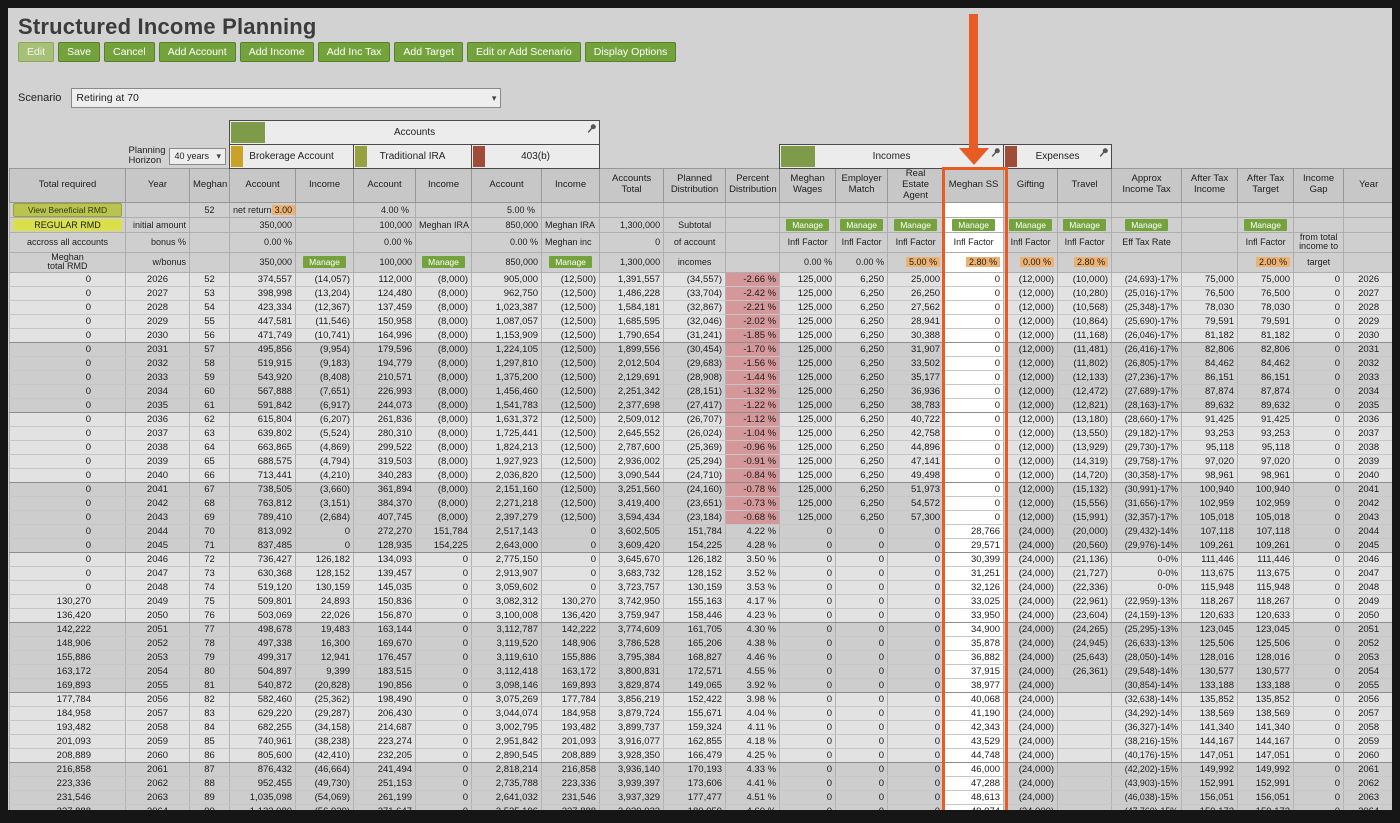 The height and width of the screenshot is (823, 1400). Describe the element at coordinates (36, 52) in the screenshot. I see `edit-button: Edit` at that location.